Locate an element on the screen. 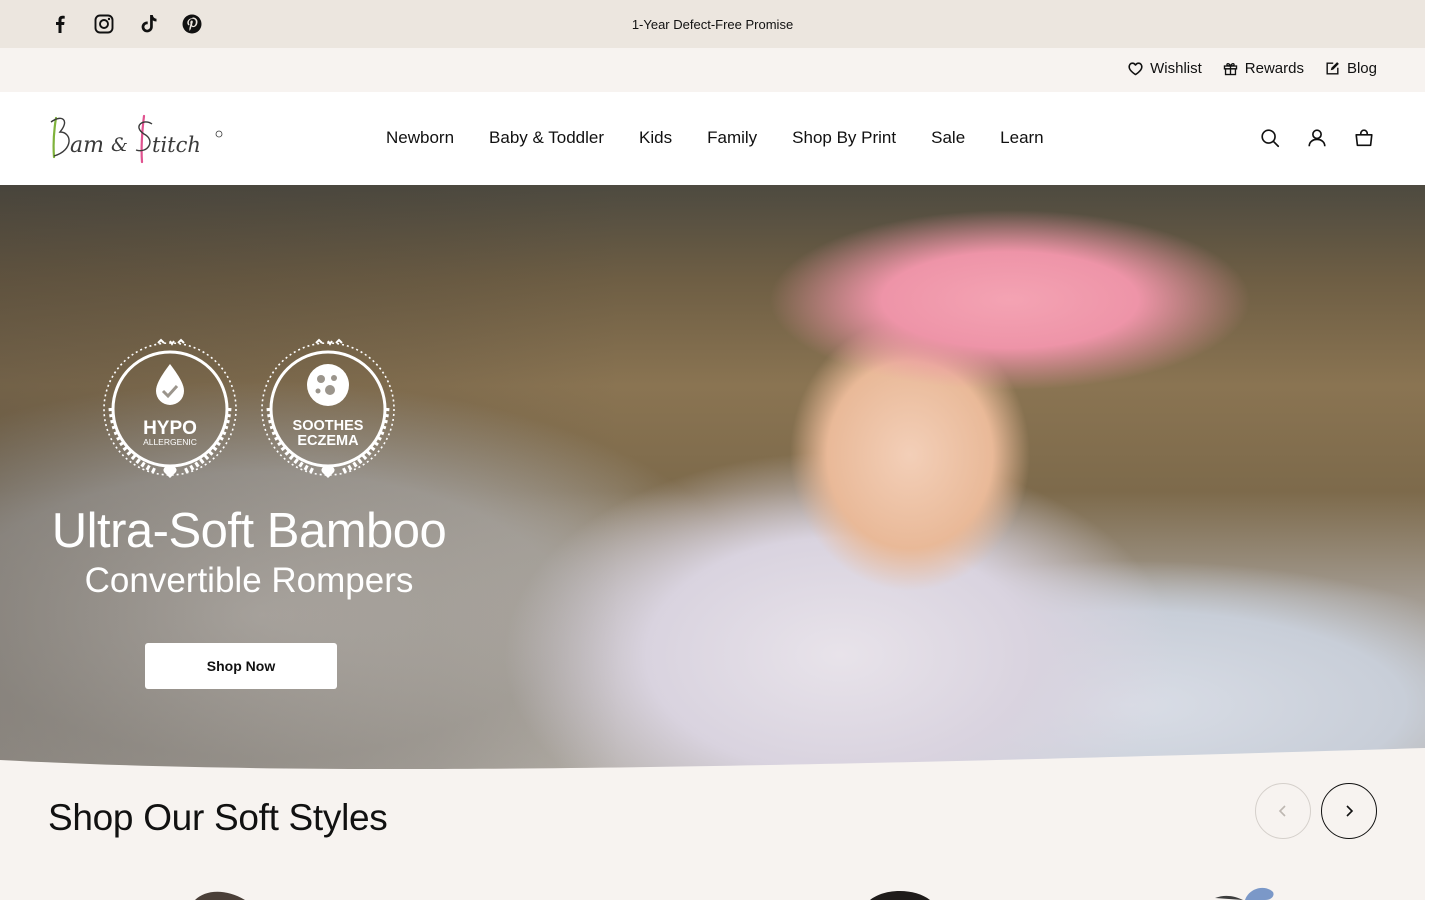 Image resolution: width=1440 pixels, height=900 pixels. rewards-link: Rewards is located at coordinates (1263, 68).